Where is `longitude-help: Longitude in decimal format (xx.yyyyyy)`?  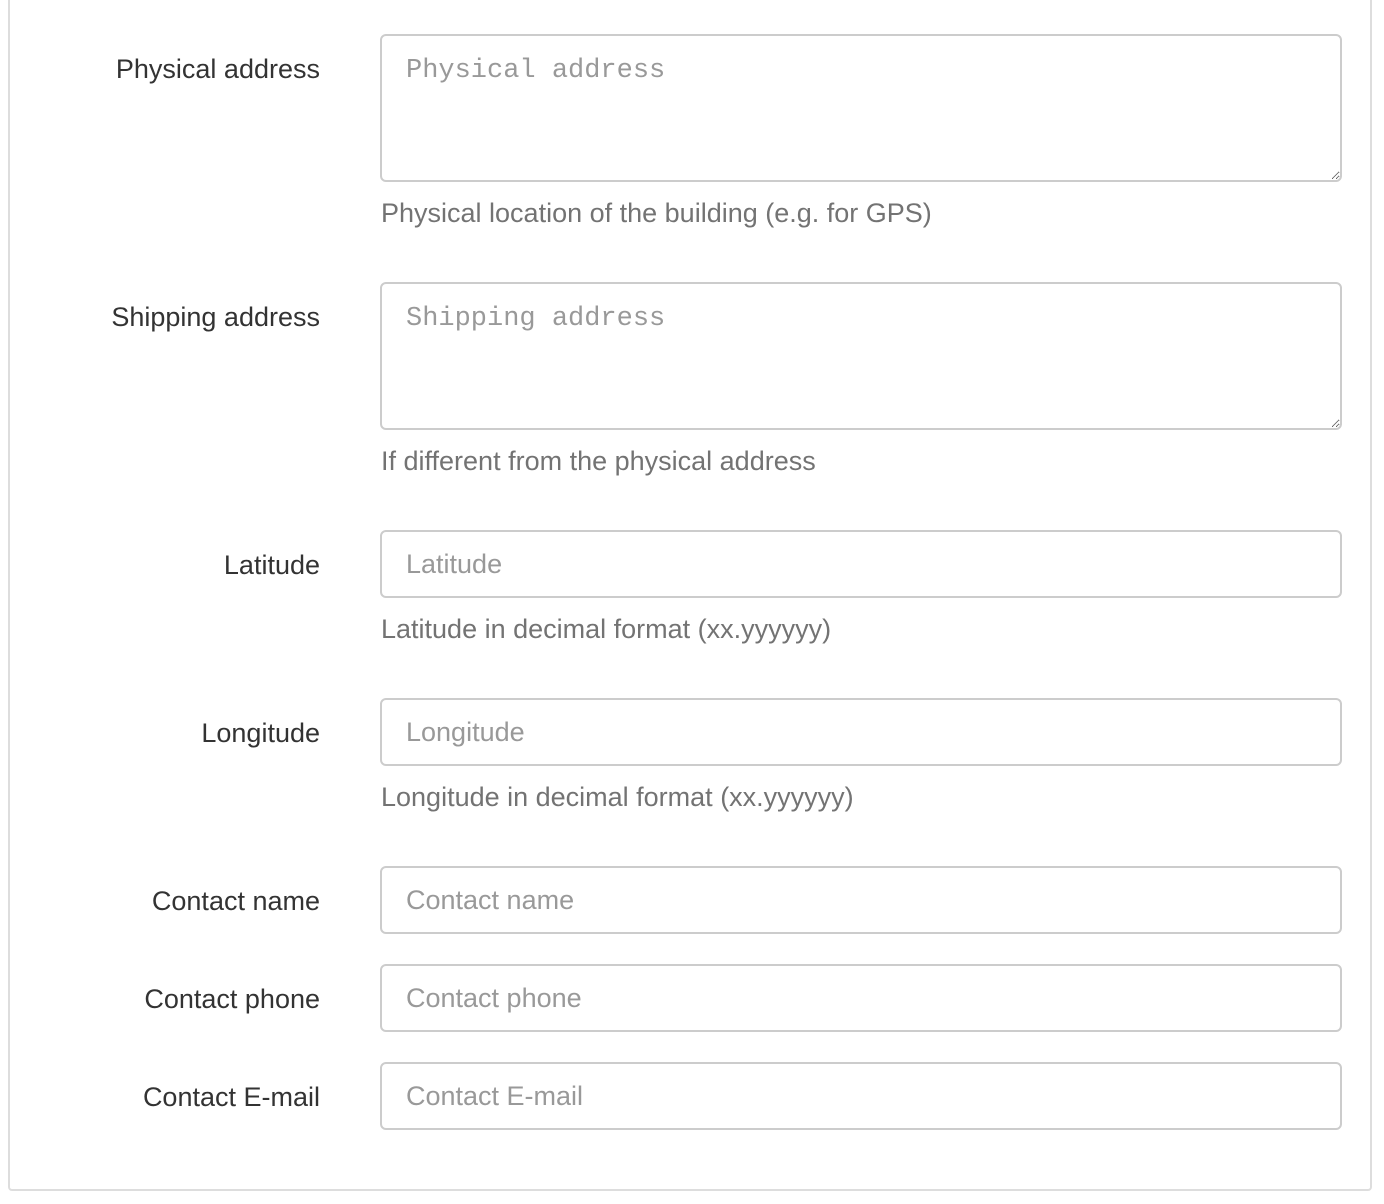 longitude-help: Longitude in decimal format (xx.yyyyyy) is located at coordinates (617, 797).